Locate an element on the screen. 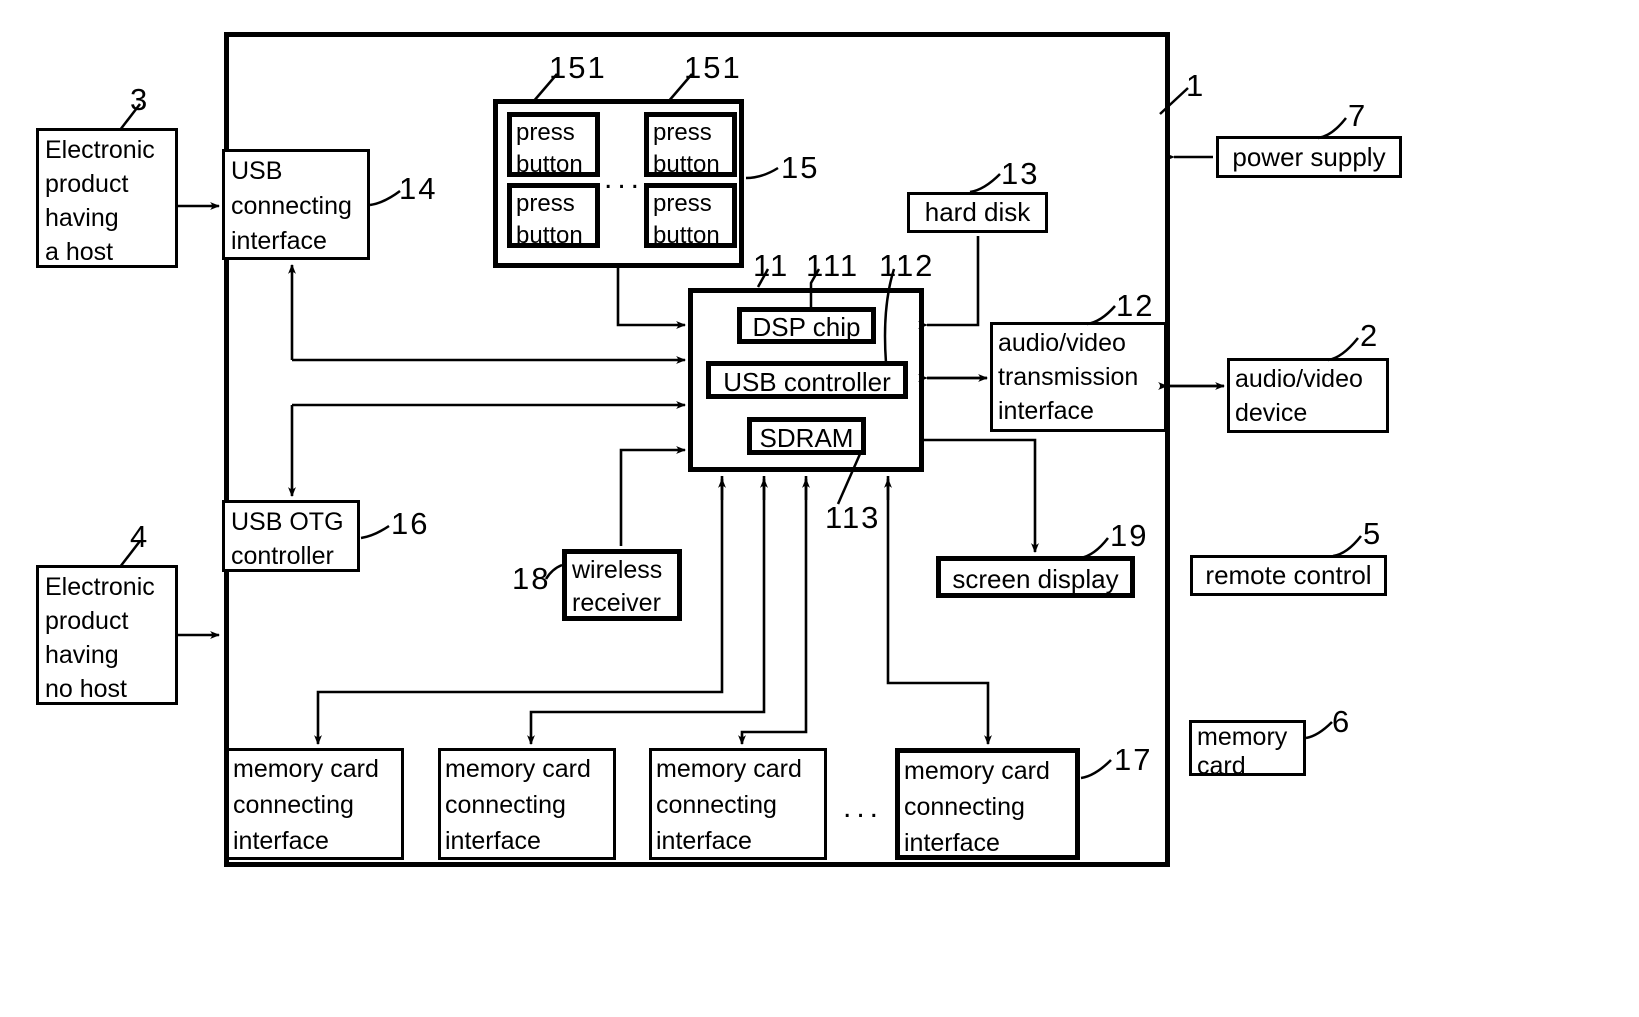 The image size is (1639, 1017). ref-label-19: 19 is located at coordinates (1129, 535).